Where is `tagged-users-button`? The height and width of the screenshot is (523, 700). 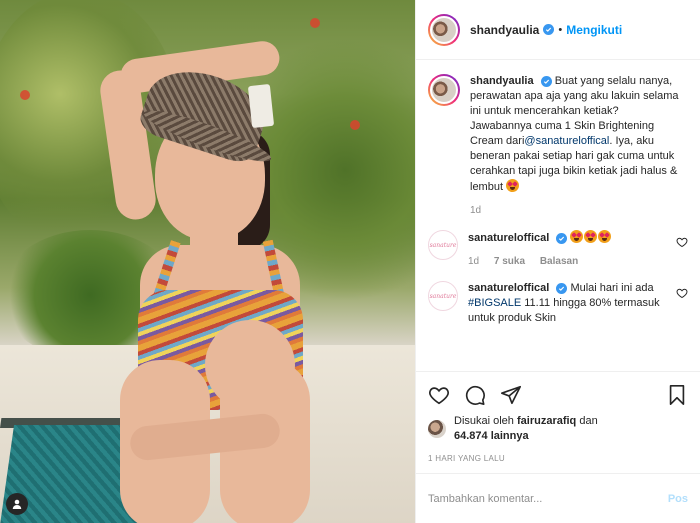
tagged-users-button is located at coordinates (17, 504).